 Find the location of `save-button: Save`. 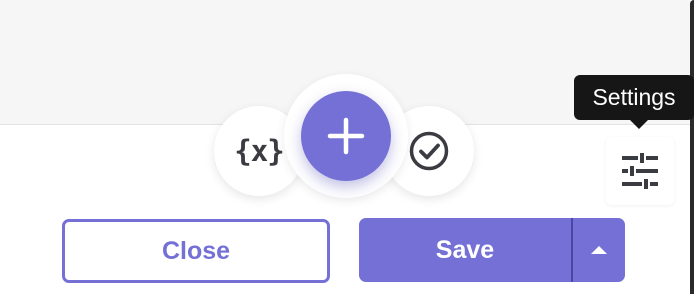

save-button: Save is located at coordinates (465, 250).